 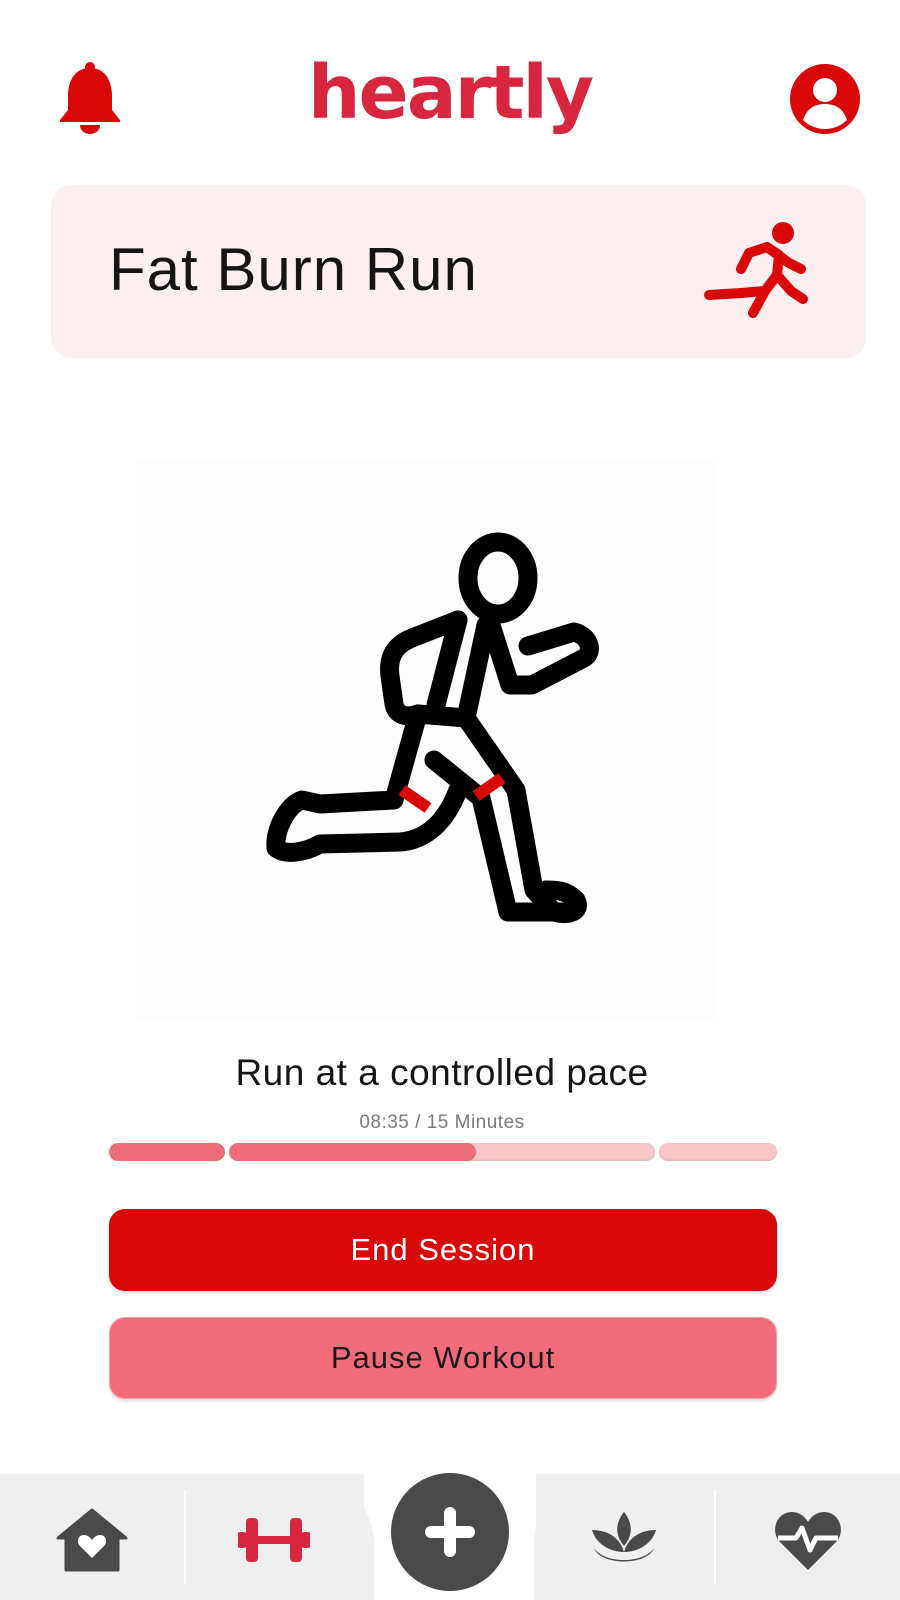 I want to click on home-heart-icon, so click(x=92, y=1540).